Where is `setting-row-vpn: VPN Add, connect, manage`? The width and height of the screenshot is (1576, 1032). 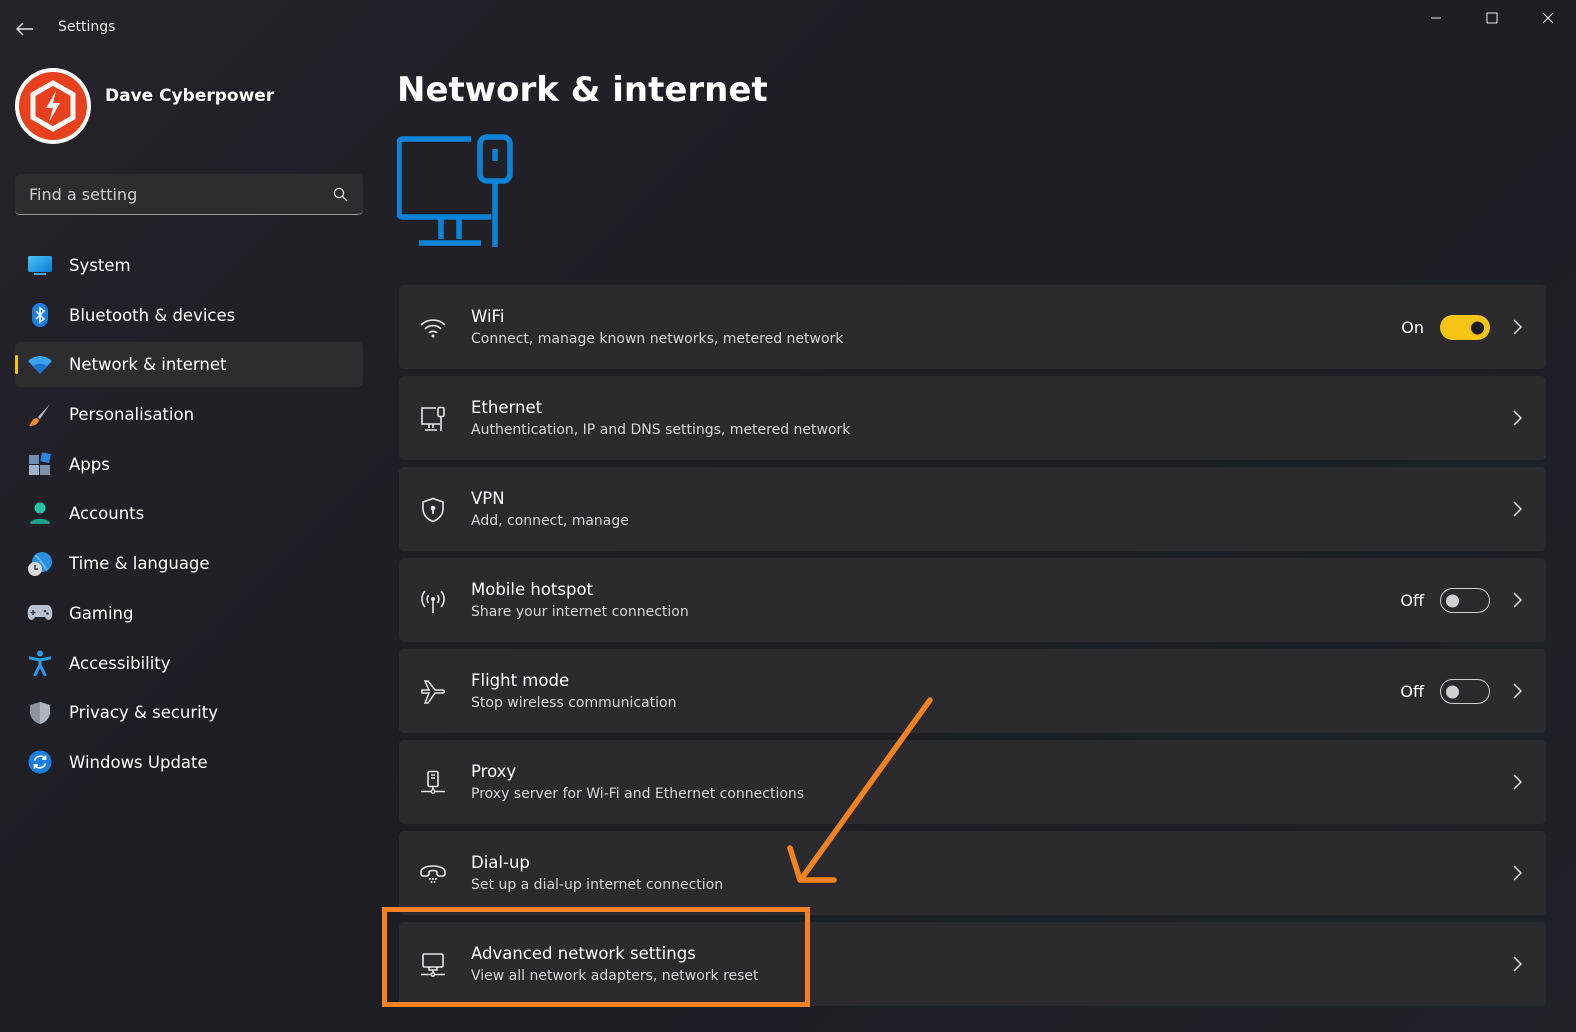 setting-row-vpn: VPN Add, connect, manage is located at coordinates (972, 509).